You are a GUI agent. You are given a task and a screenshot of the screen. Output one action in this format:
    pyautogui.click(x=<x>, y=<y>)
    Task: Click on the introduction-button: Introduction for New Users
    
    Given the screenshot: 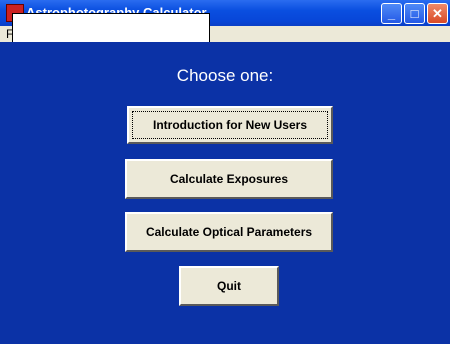 What is the action you would take?
    pyautogui.click(x=230, y=125)
    